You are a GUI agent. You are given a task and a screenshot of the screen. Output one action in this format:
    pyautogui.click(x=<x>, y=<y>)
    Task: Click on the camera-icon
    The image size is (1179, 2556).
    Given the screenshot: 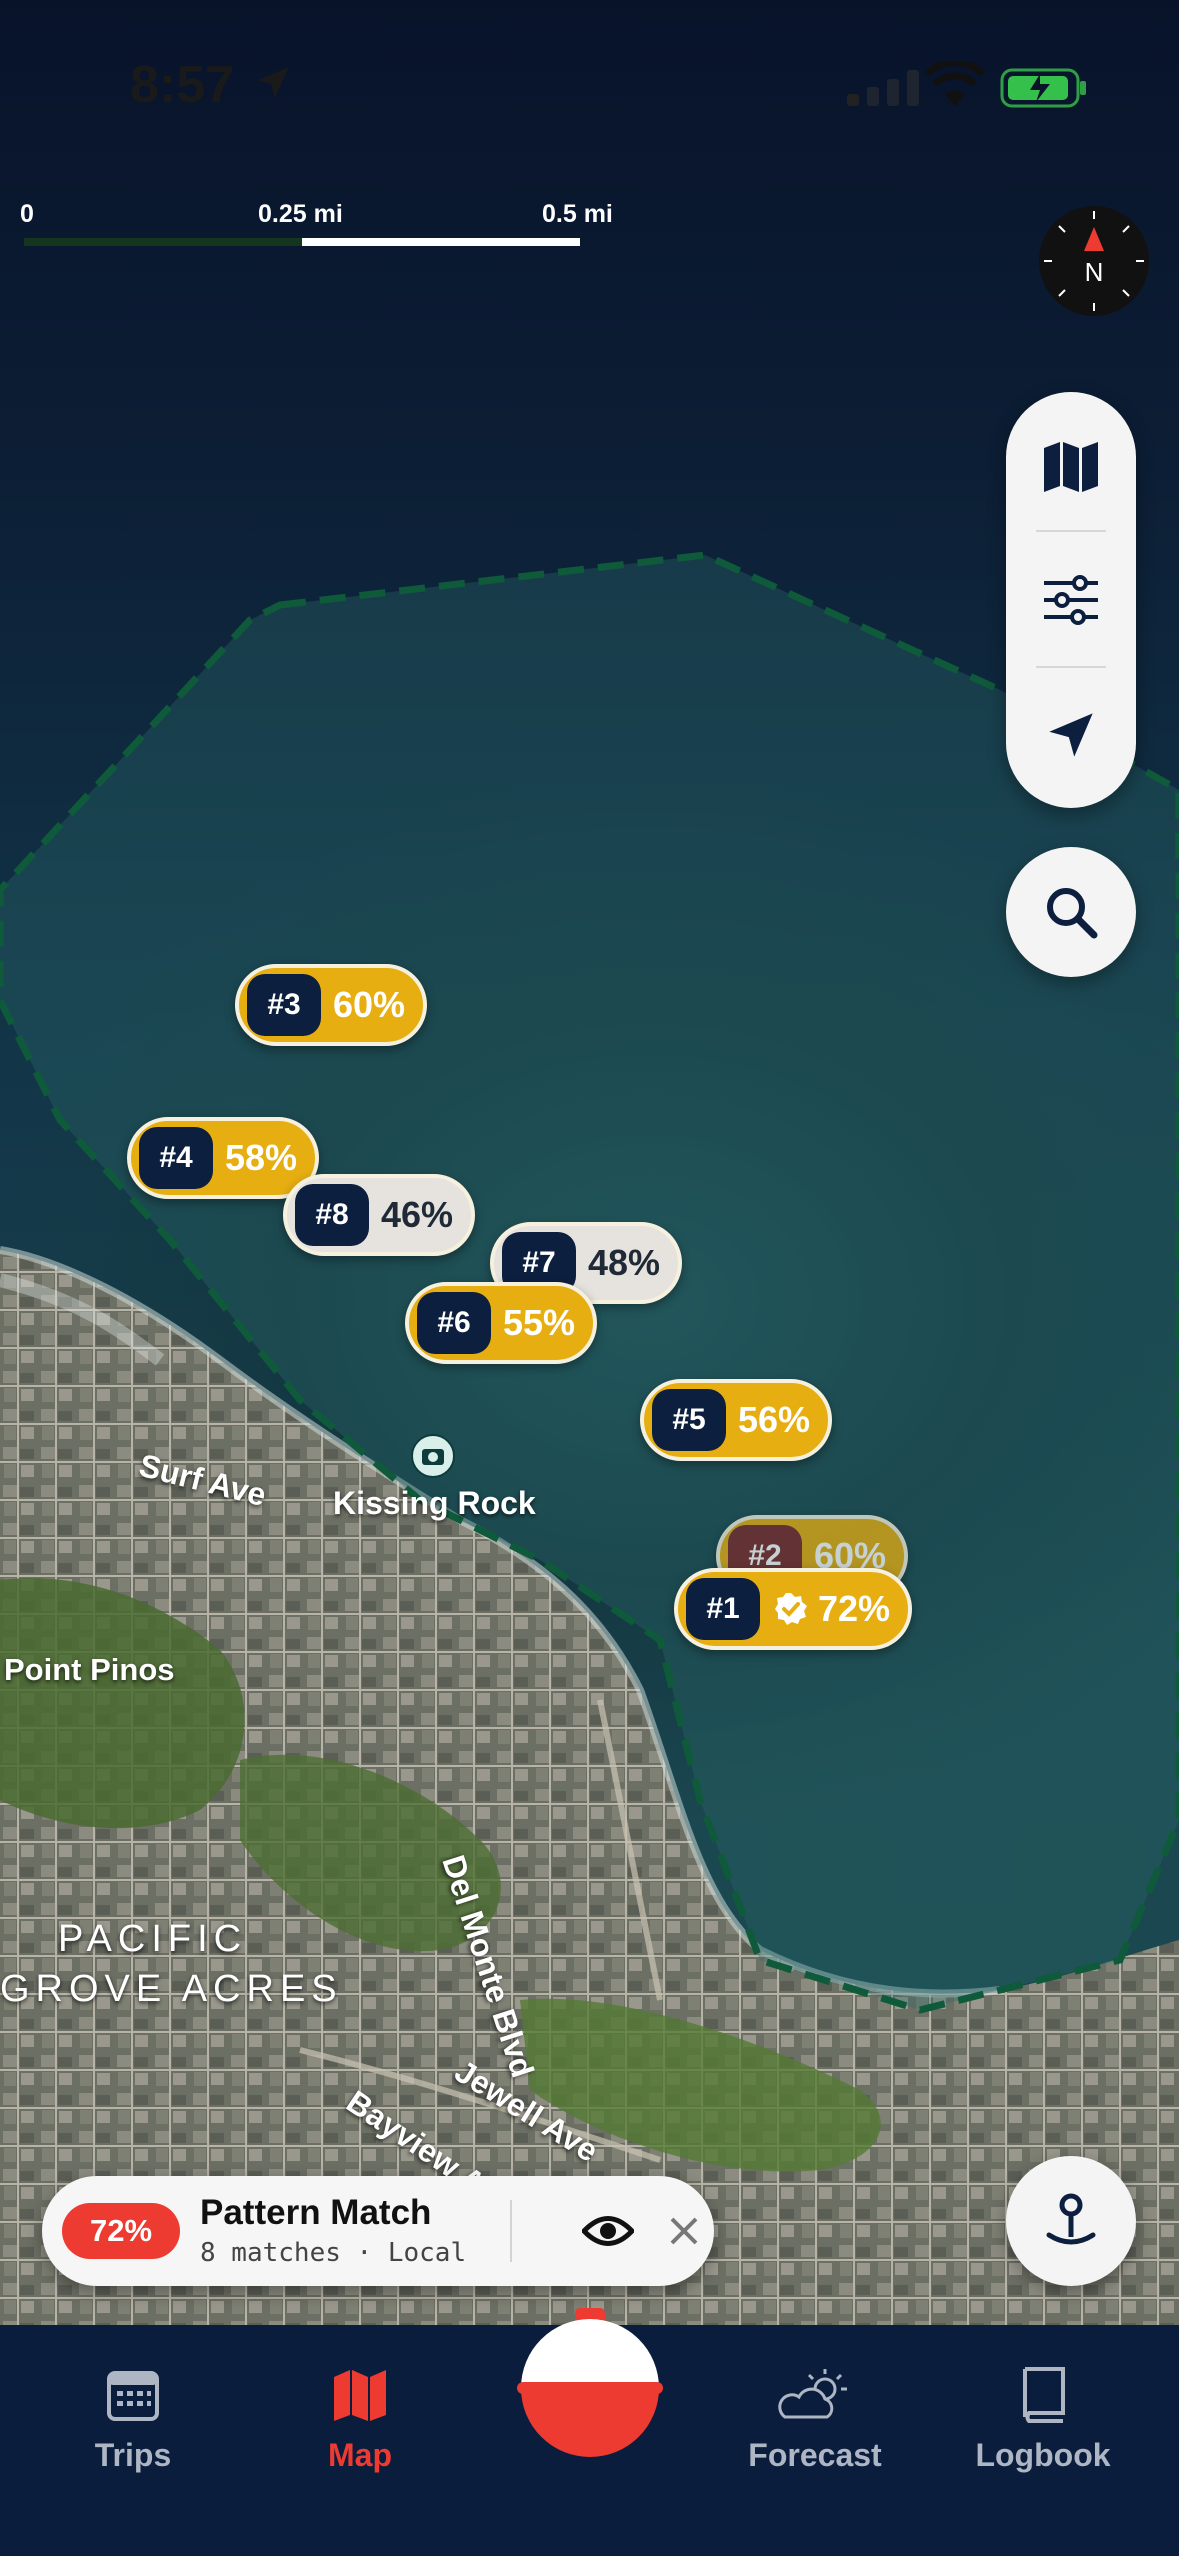 What is the action you would take?
    pyautogui.click(x=433, y=1456)
    